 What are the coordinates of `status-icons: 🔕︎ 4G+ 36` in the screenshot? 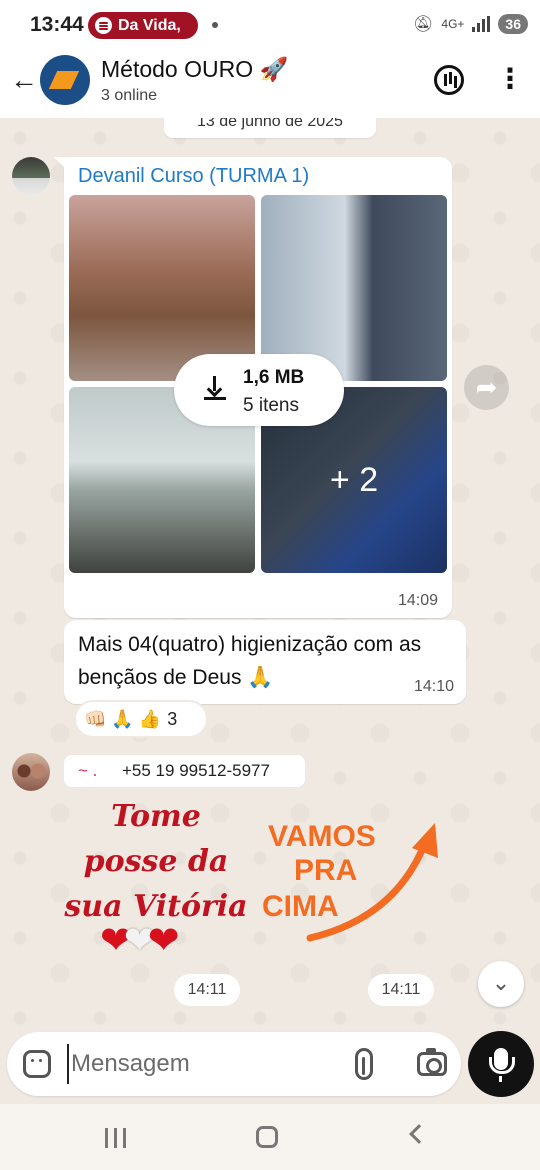 It's located at (470, 24).